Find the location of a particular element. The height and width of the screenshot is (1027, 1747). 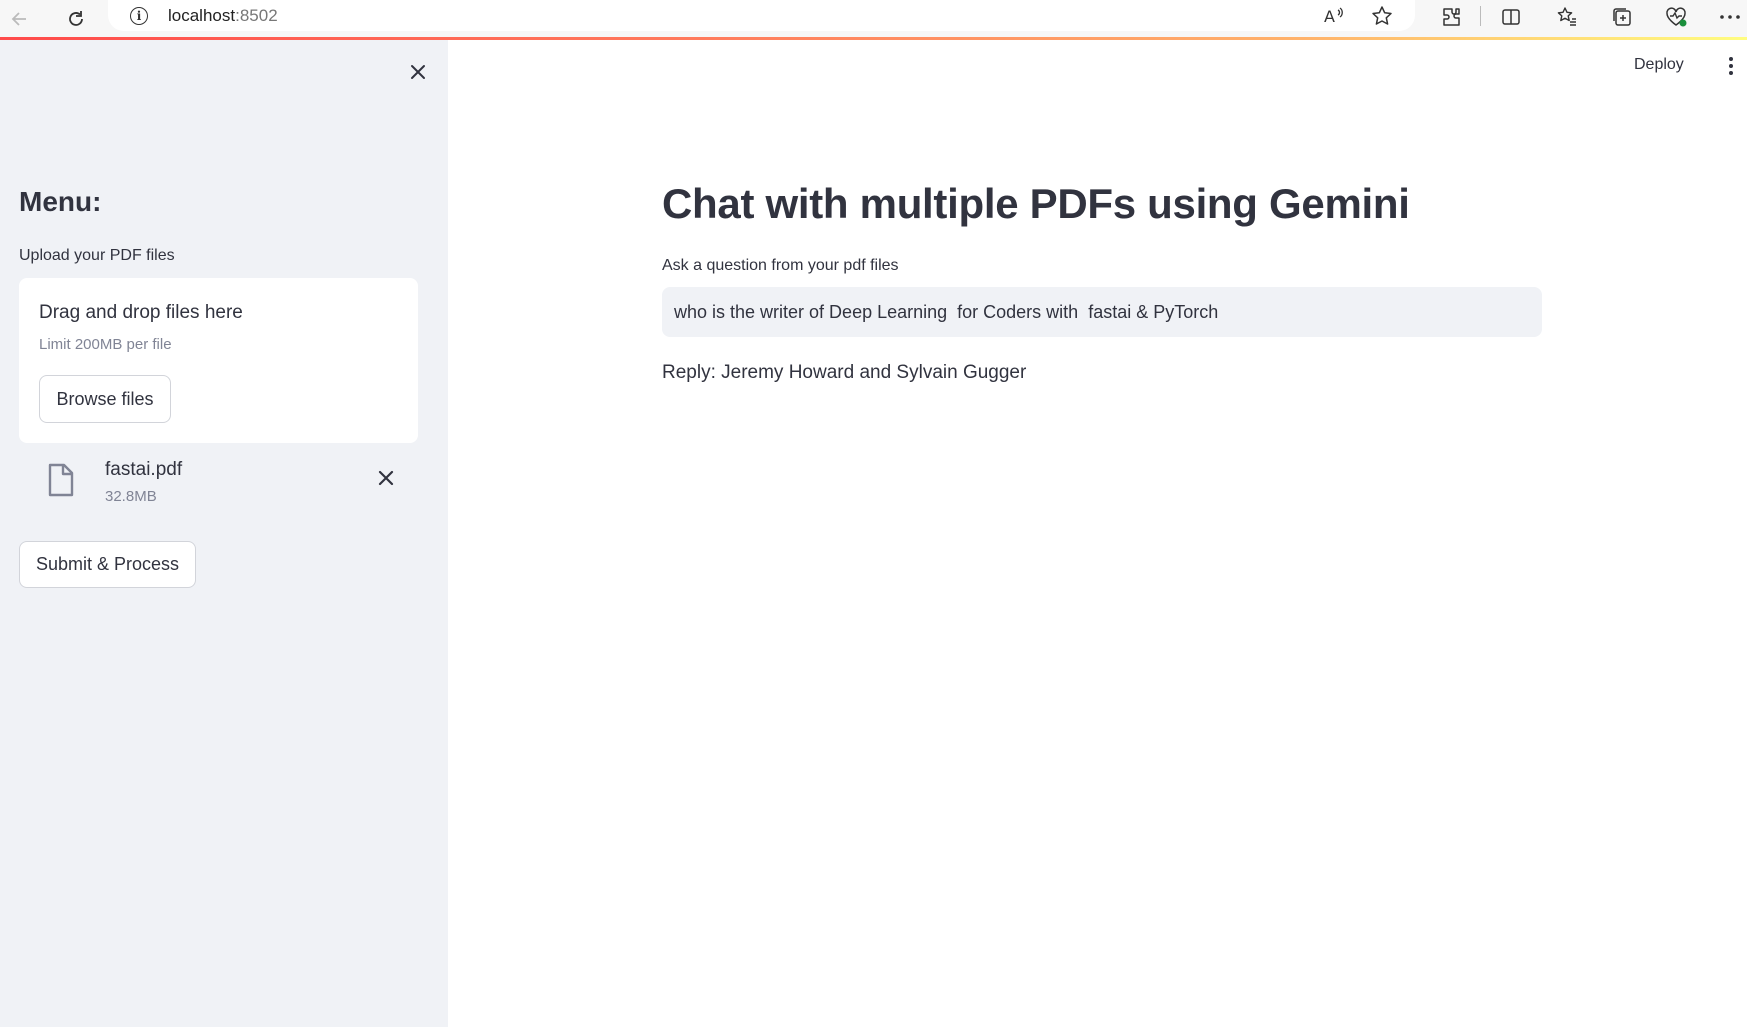

more-options-icon is located at coordinates (1730, 17).